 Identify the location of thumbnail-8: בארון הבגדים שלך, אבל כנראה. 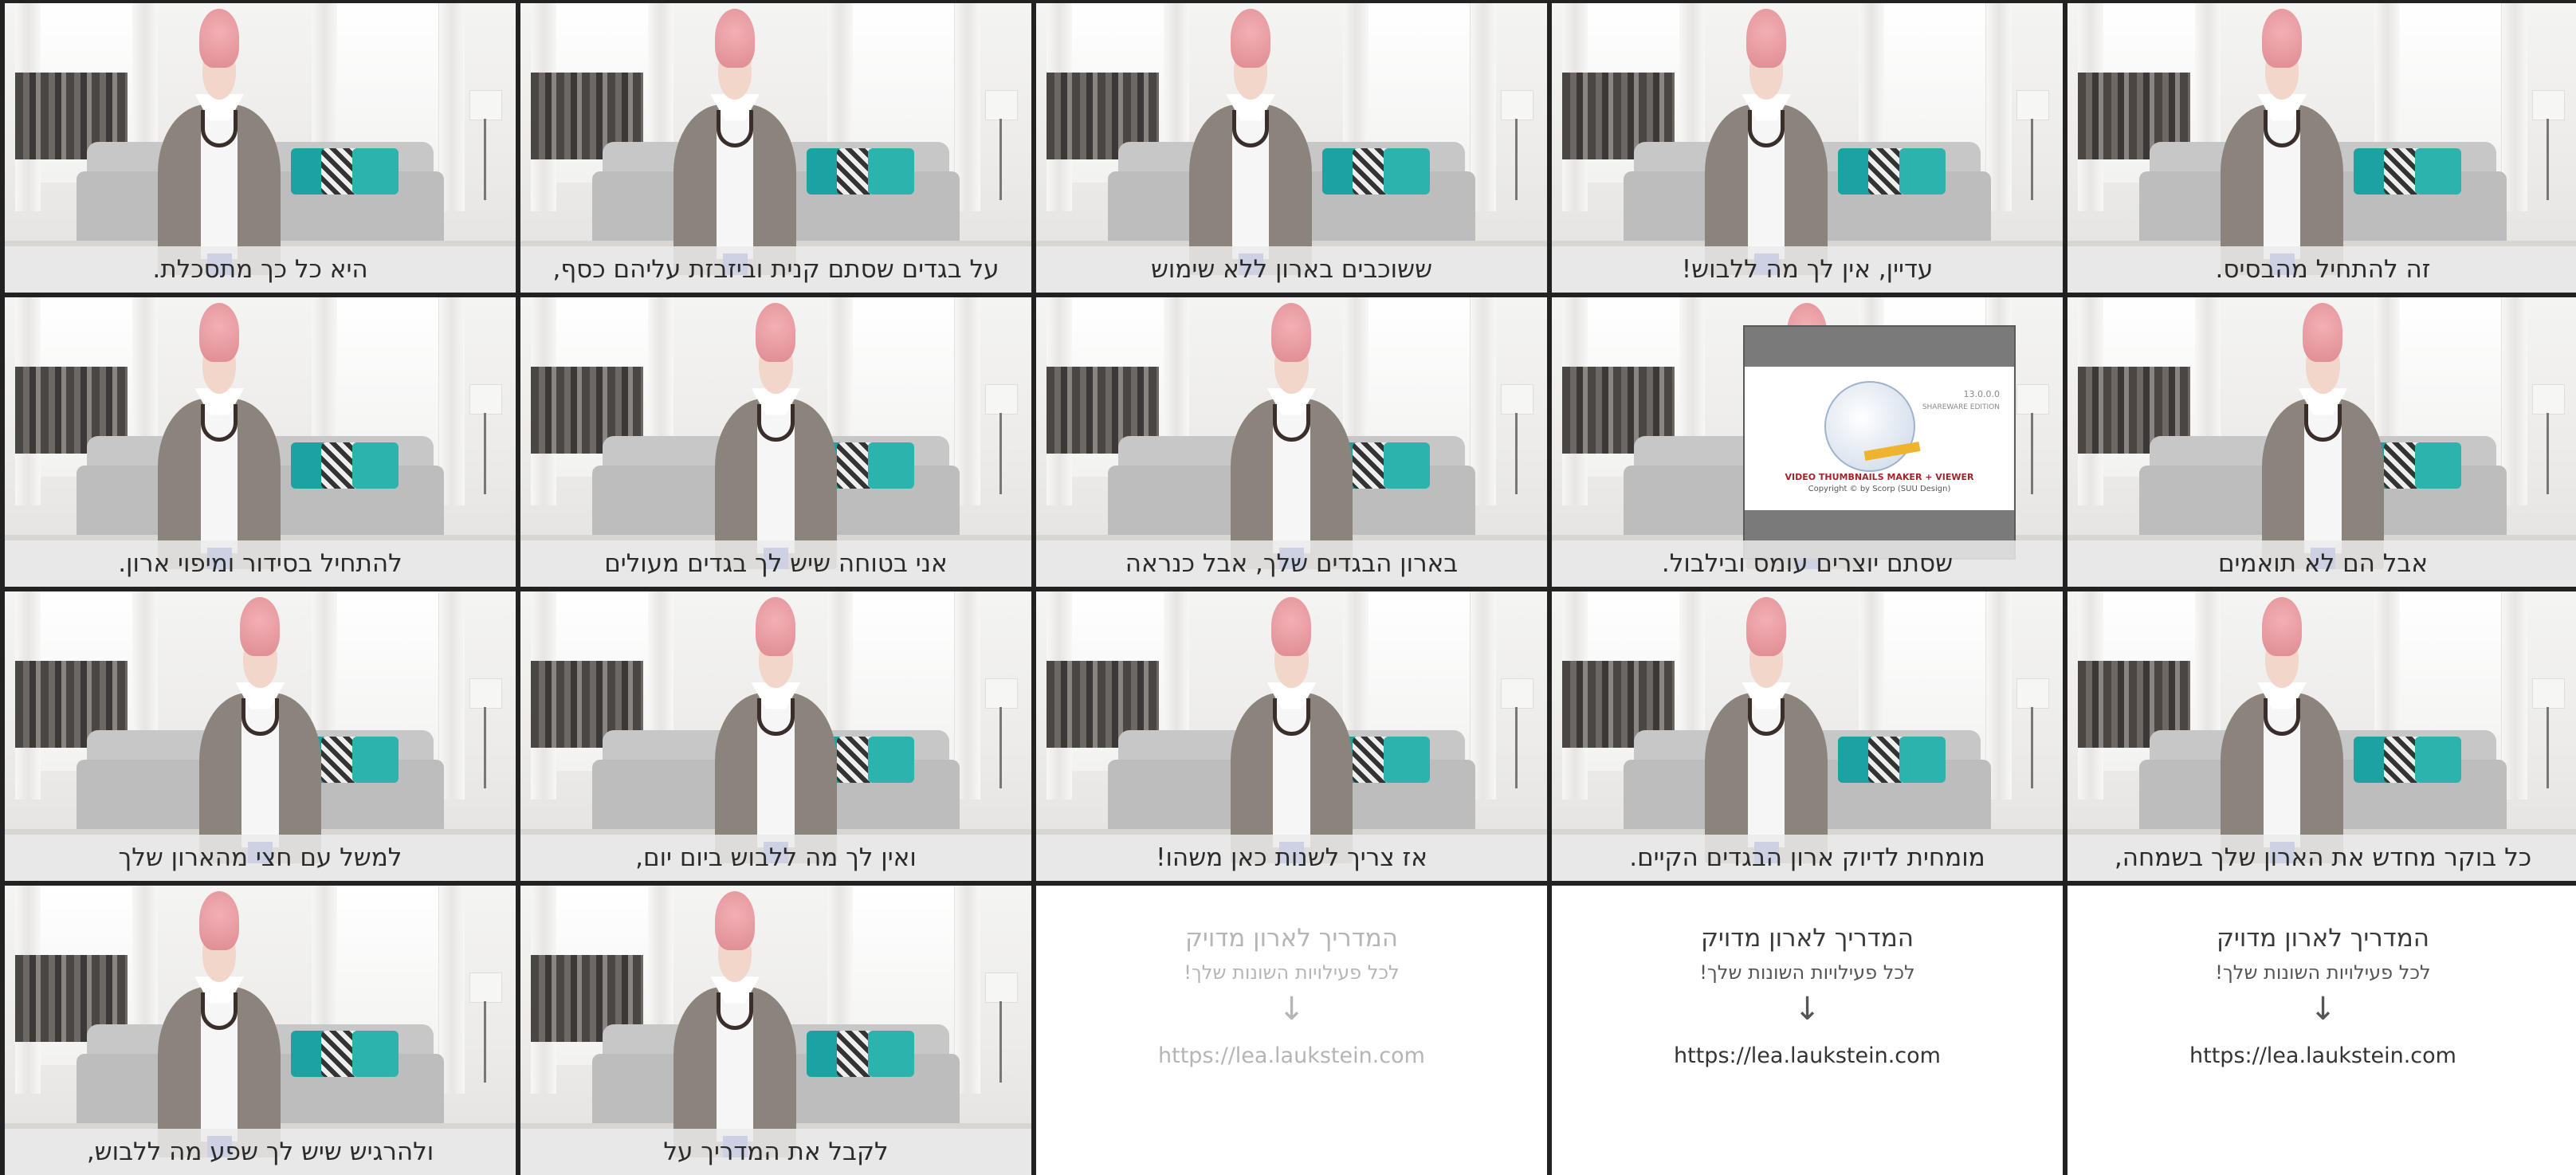
(1291, 442).